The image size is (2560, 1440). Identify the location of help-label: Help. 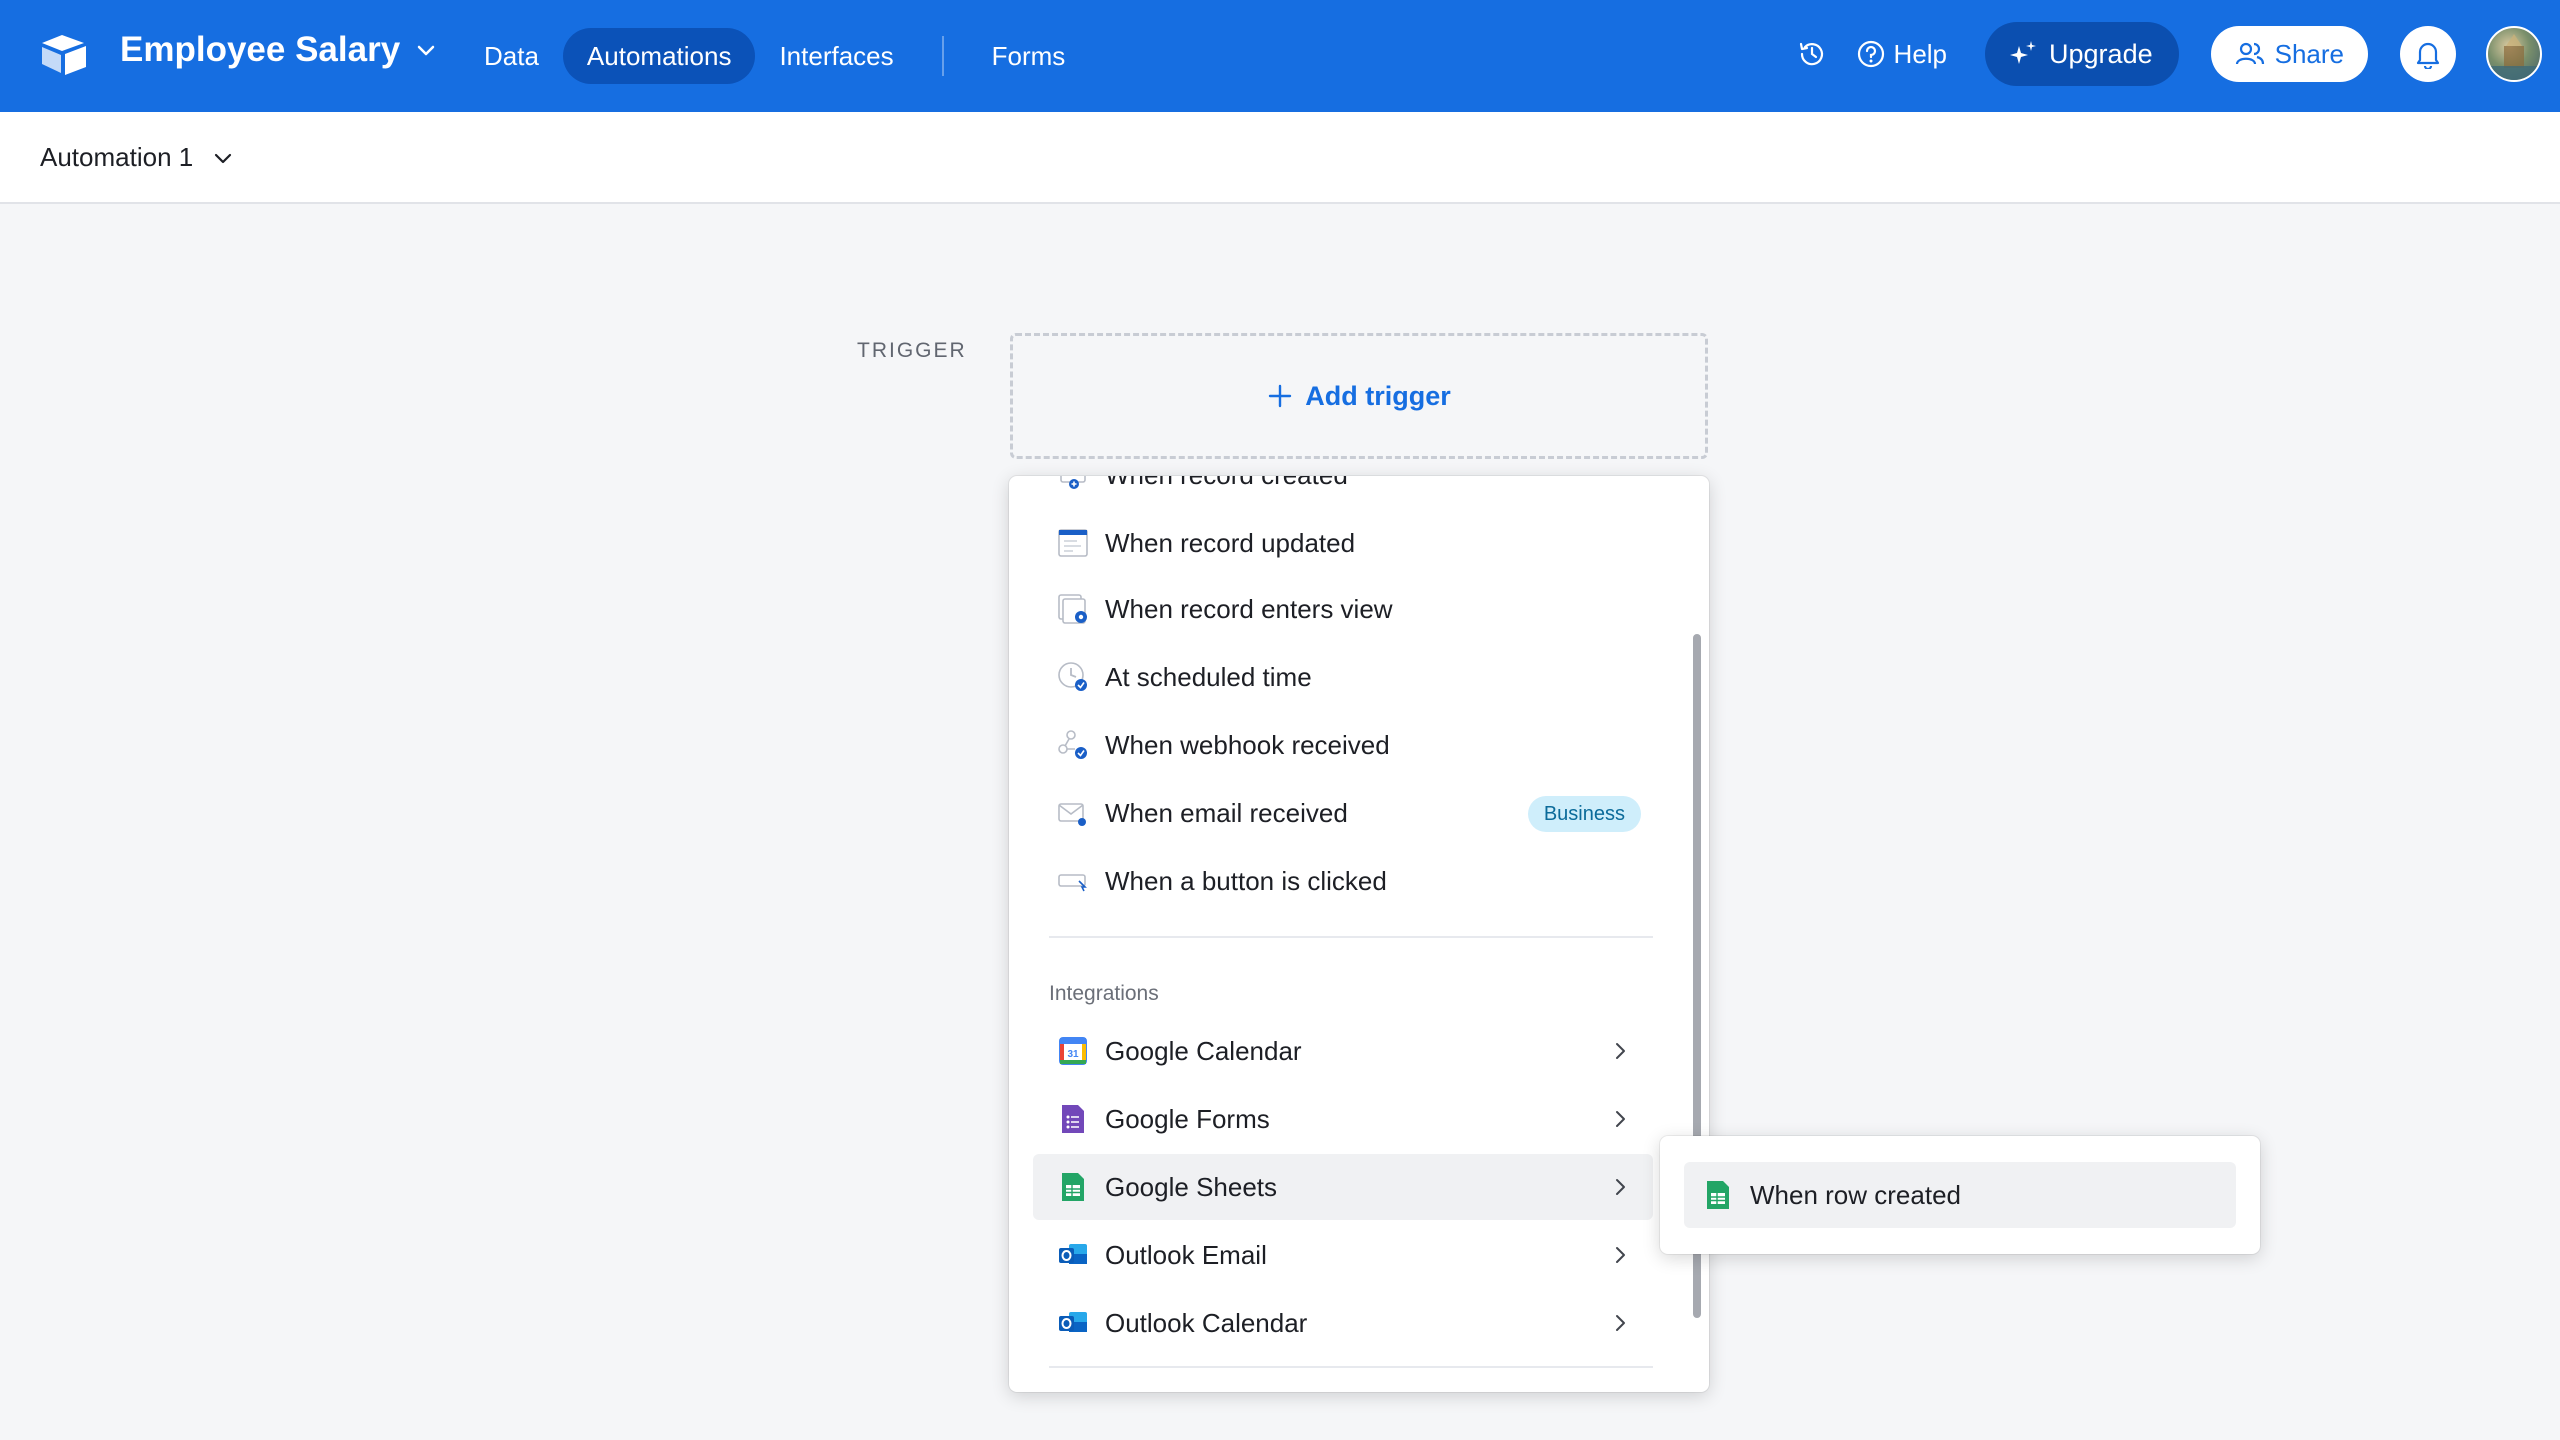
(1920, 53).